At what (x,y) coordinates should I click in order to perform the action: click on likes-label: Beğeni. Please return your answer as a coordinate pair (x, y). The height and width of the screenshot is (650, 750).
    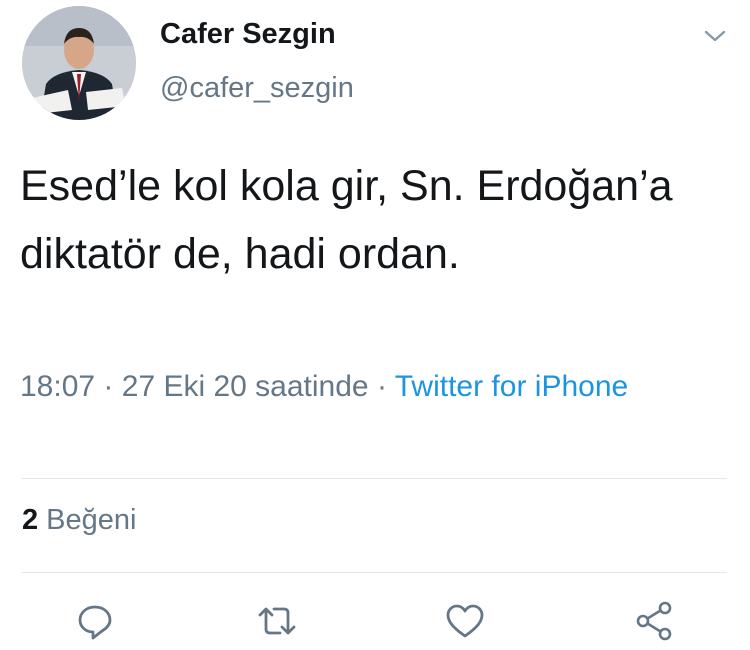
    Looking at the image, I should click on (91, 520).